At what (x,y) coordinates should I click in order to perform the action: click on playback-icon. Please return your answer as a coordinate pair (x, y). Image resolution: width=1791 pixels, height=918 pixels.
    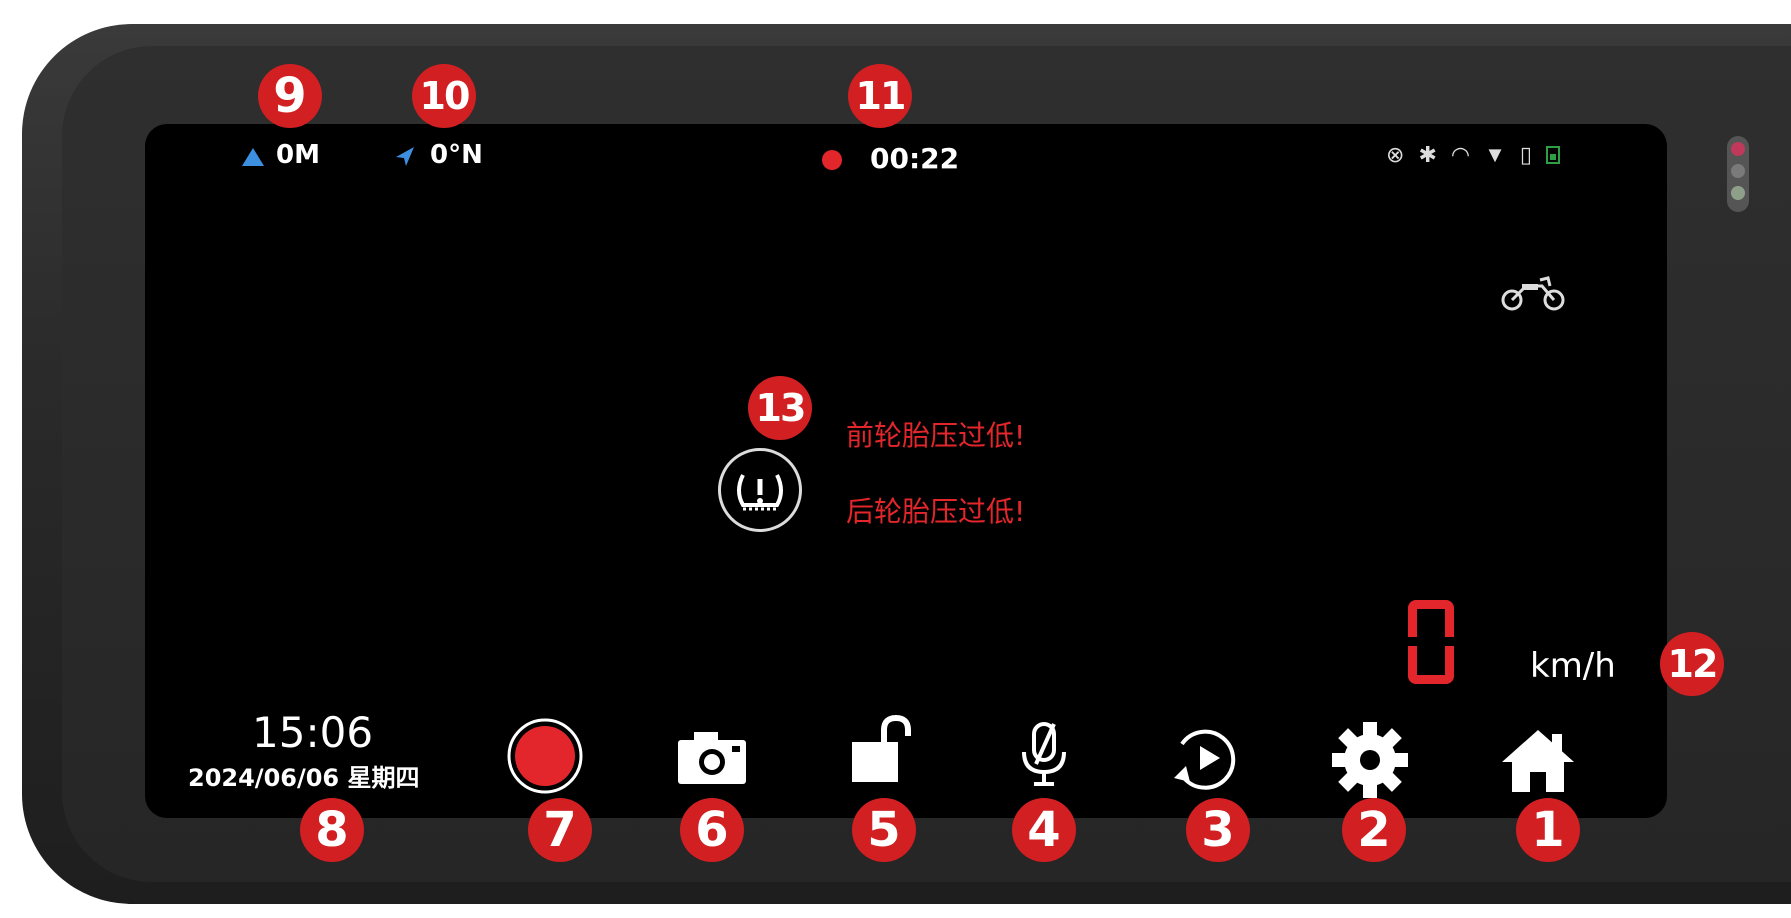
    Looking at the image, I should click on (1205, 759).